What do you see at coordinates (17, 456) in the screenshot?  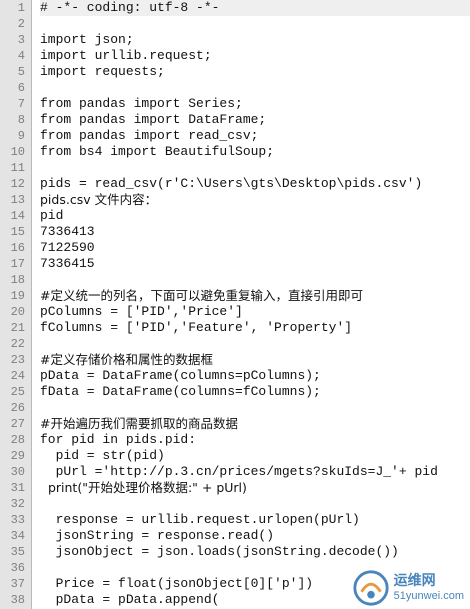 I see `line-number: 29` at bounding box center [17, 456].